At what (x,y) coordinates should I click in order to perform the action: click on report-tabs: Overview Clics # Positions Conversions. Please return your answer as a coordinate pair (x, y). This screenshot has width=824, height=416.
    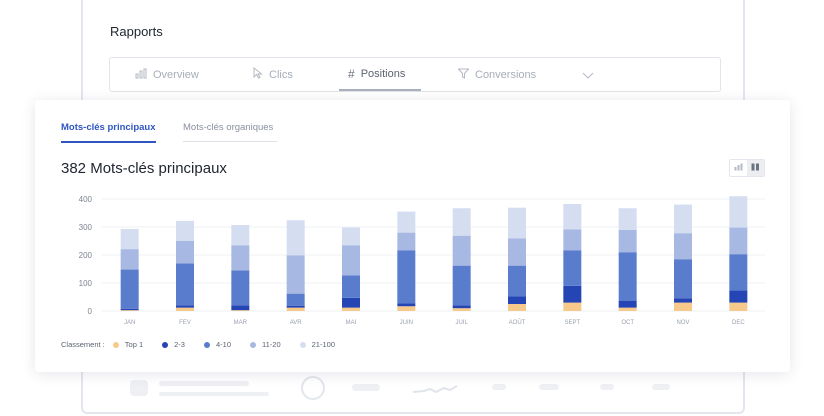
    Looking at the image, I should click on (415, 74).